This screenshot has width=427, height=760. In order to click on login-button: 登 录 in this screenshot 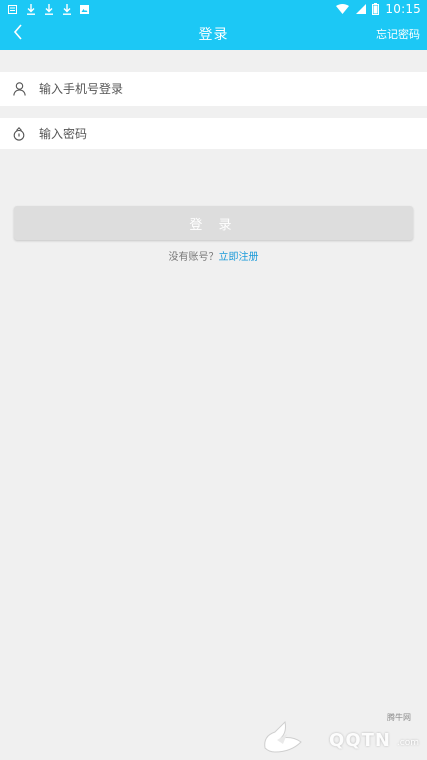, I will do `click(213, 223)`.